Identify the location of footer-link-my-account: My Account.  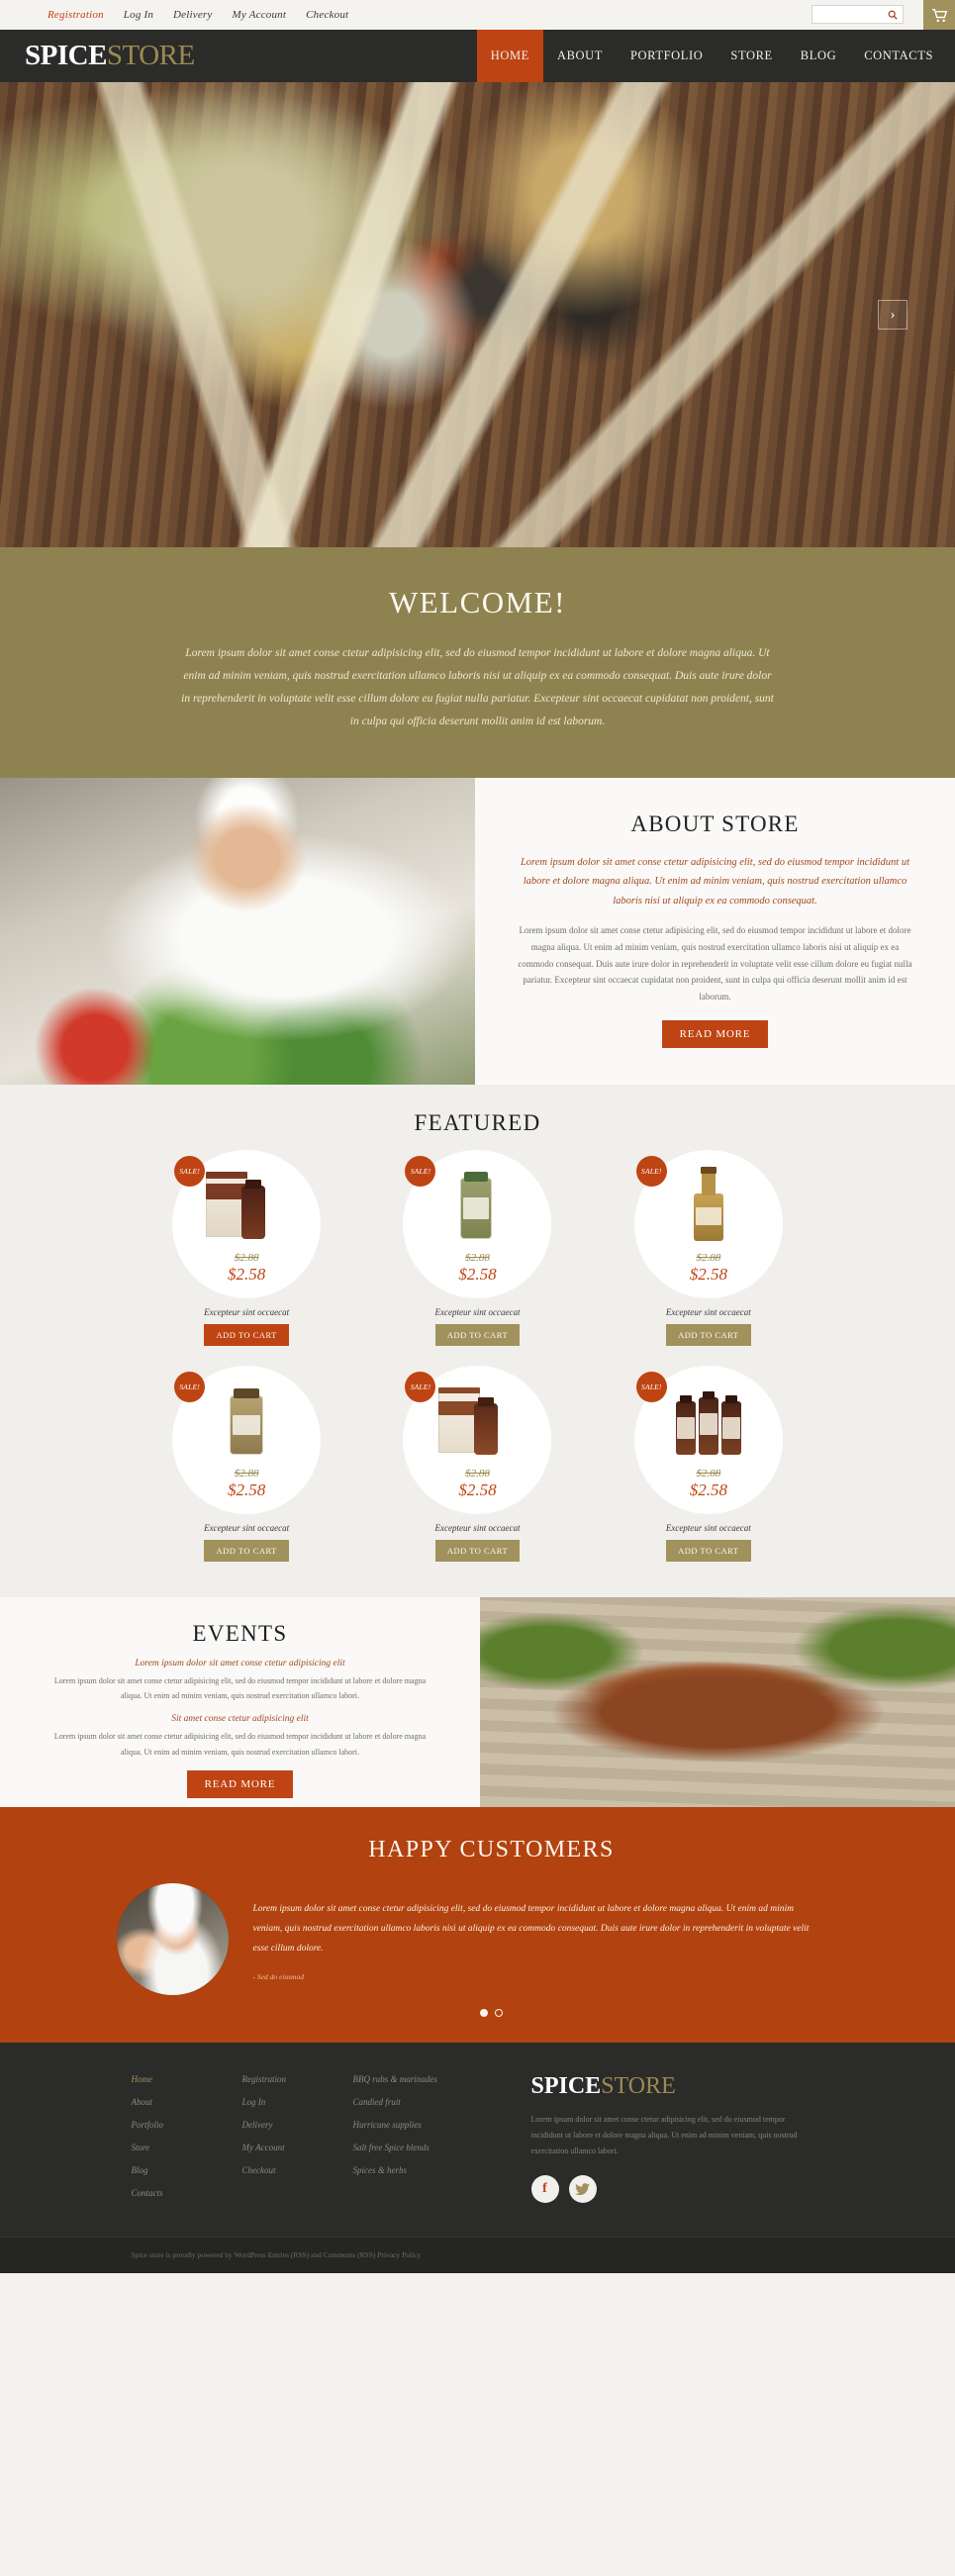
(297, 2147).